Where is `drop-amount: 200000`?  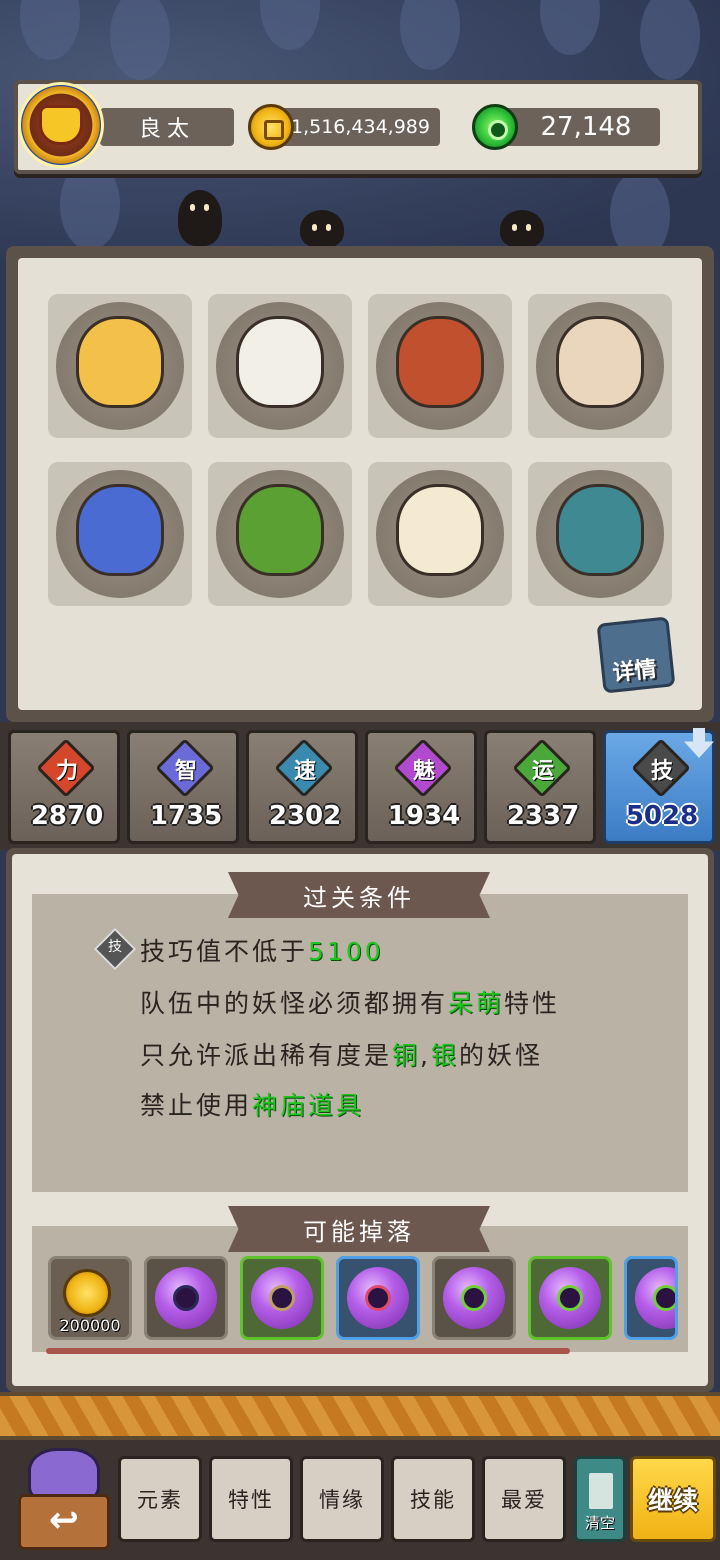 drop-amount: 200000 is located at coordinates (90, 1325).